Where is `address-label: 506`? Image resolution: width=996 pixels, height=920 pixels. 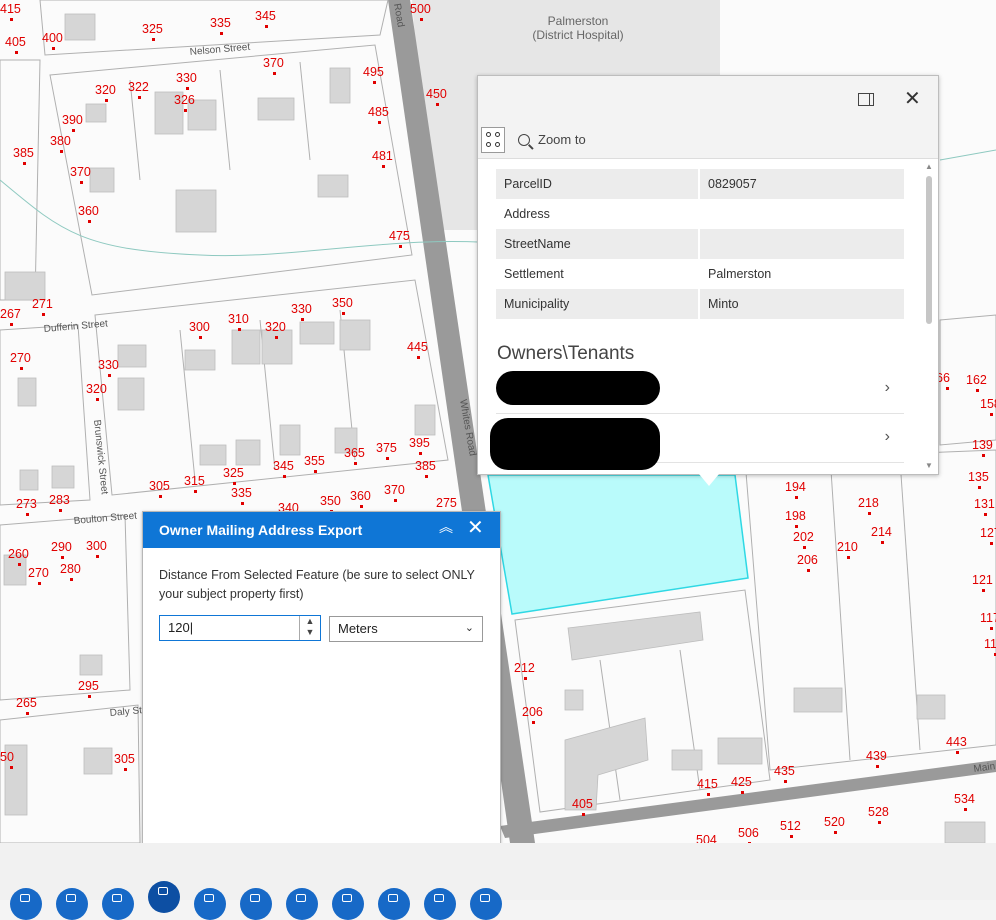
address-label: 506 is located at coordinates (748, 833).